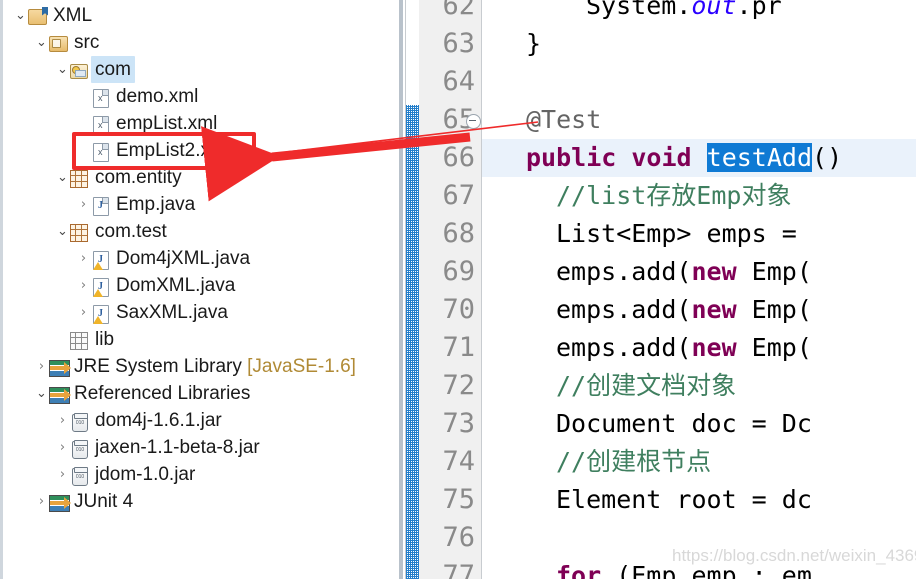 The image size is (916, 579). I want to click on tree-item-label: demo.xml, so click(157, 96).